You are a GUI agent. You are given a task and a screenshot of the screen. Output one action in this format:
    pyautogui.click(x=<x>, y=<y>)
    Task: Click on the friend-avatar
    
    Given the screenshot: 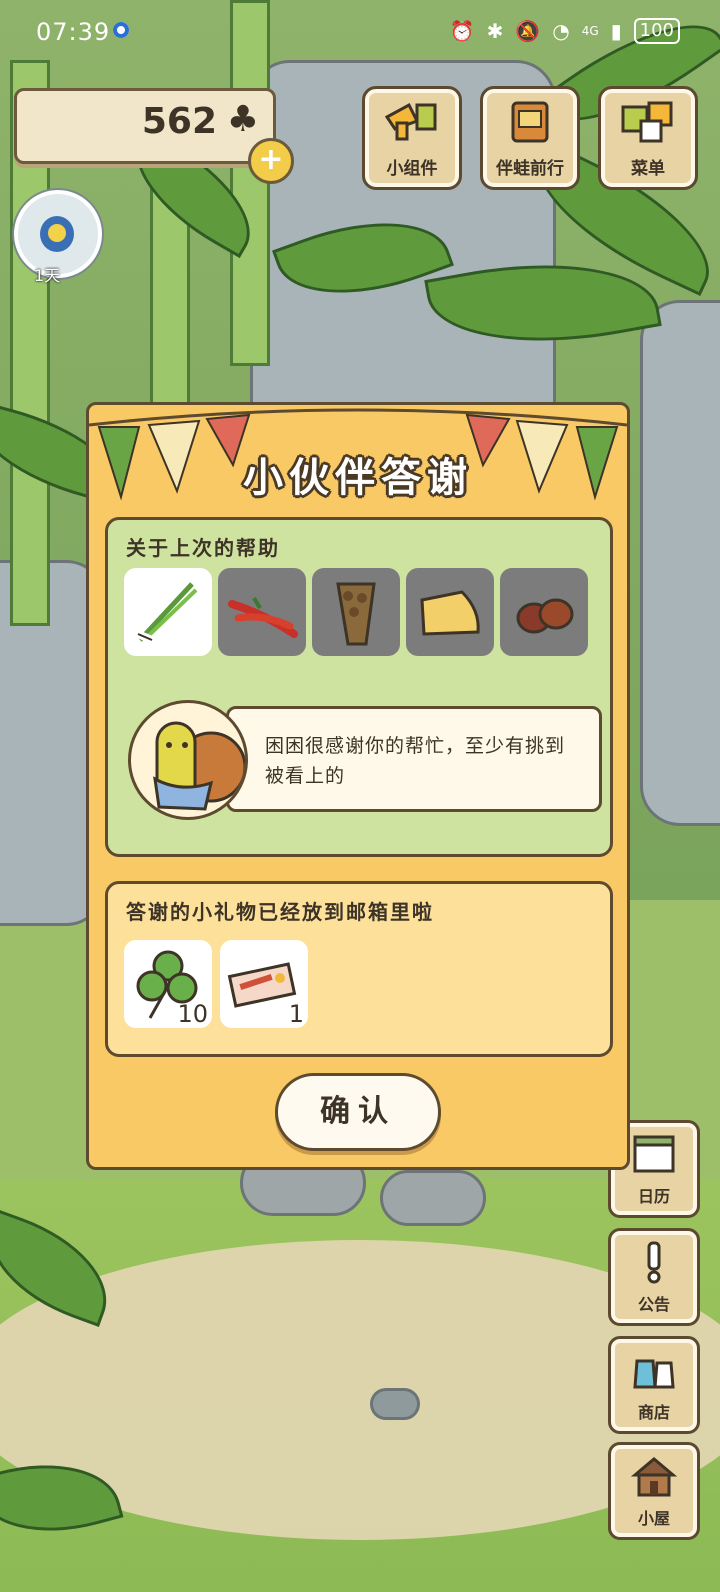 What is the action you would take?
    pyautogui.click(x=188, y=760)
    